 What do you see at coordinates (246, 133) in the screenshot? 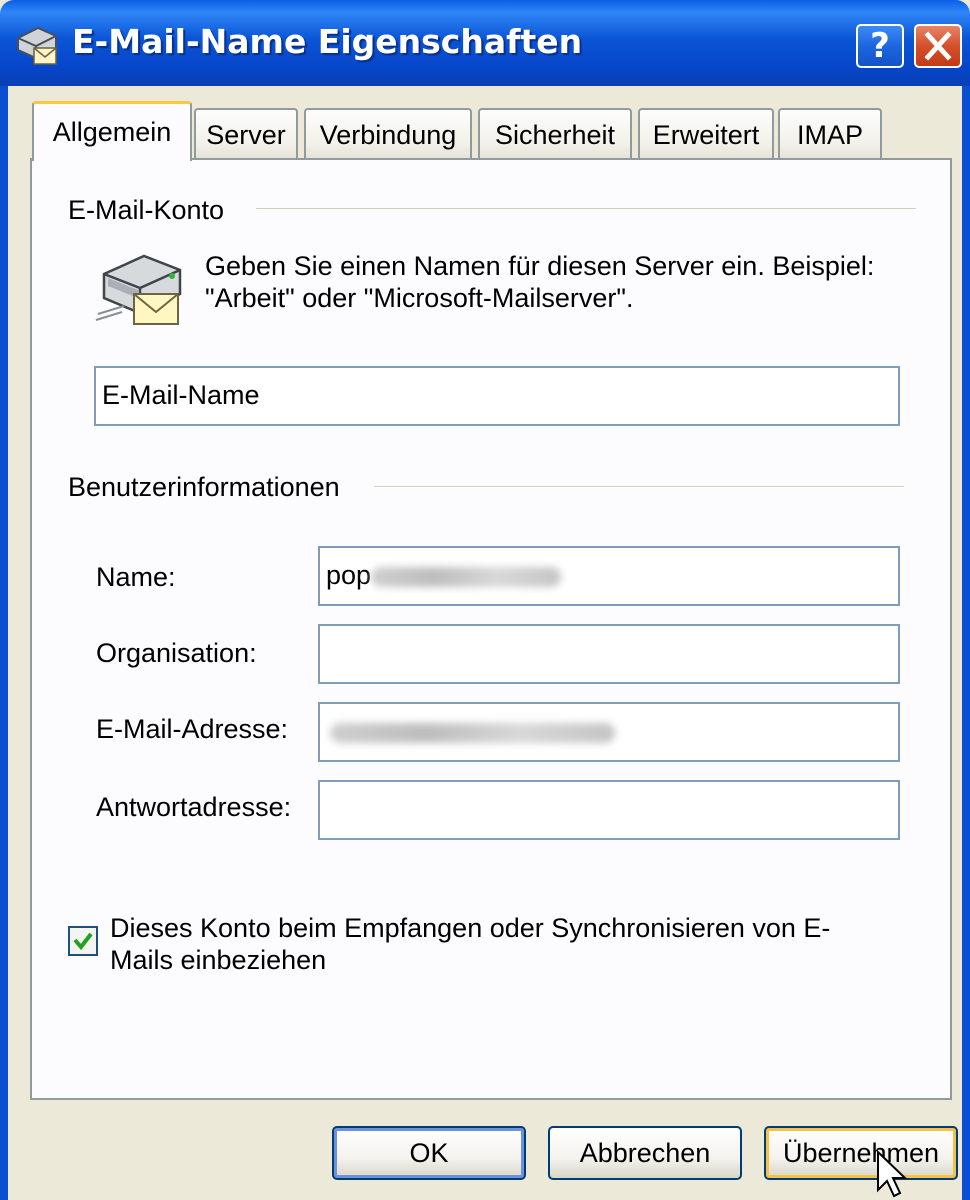
I see `tab-server: Server` at bounding box center [246, 133].